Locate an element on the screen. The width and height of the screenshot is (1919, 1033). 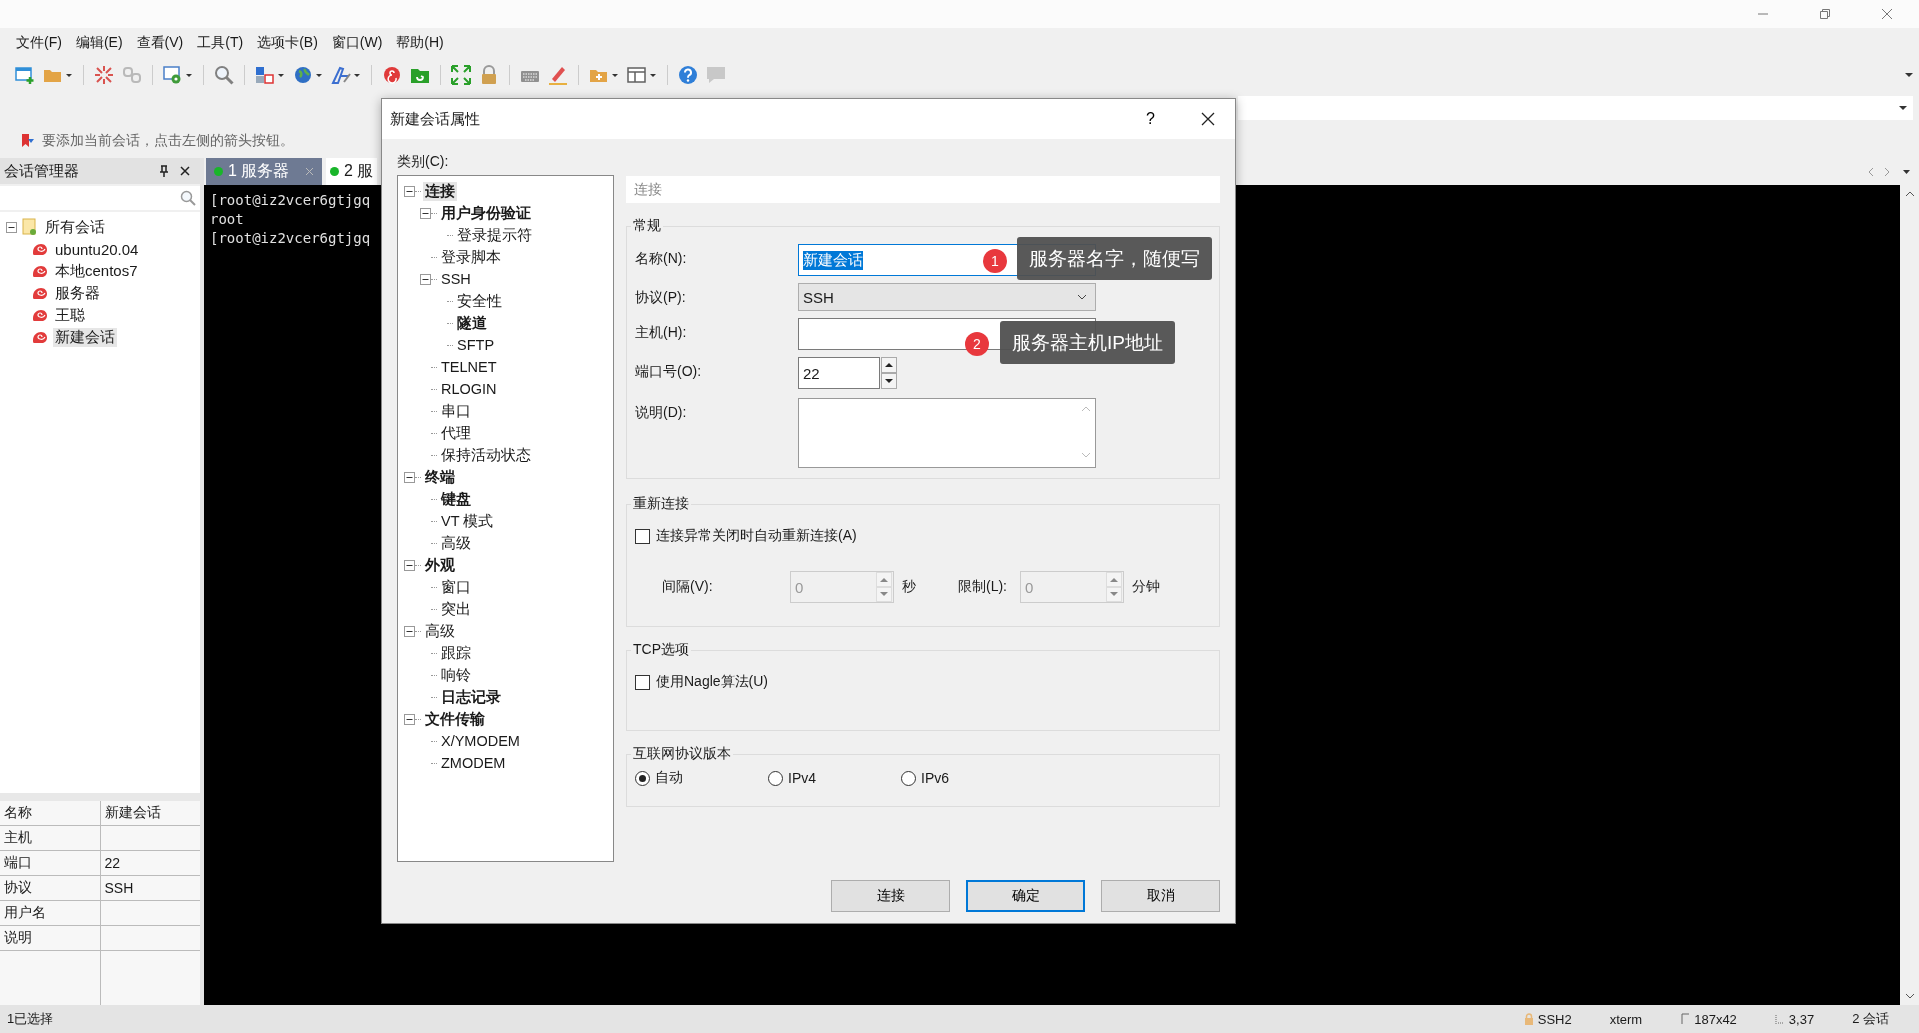
new-session-icon is located at coordinates (25, 75).